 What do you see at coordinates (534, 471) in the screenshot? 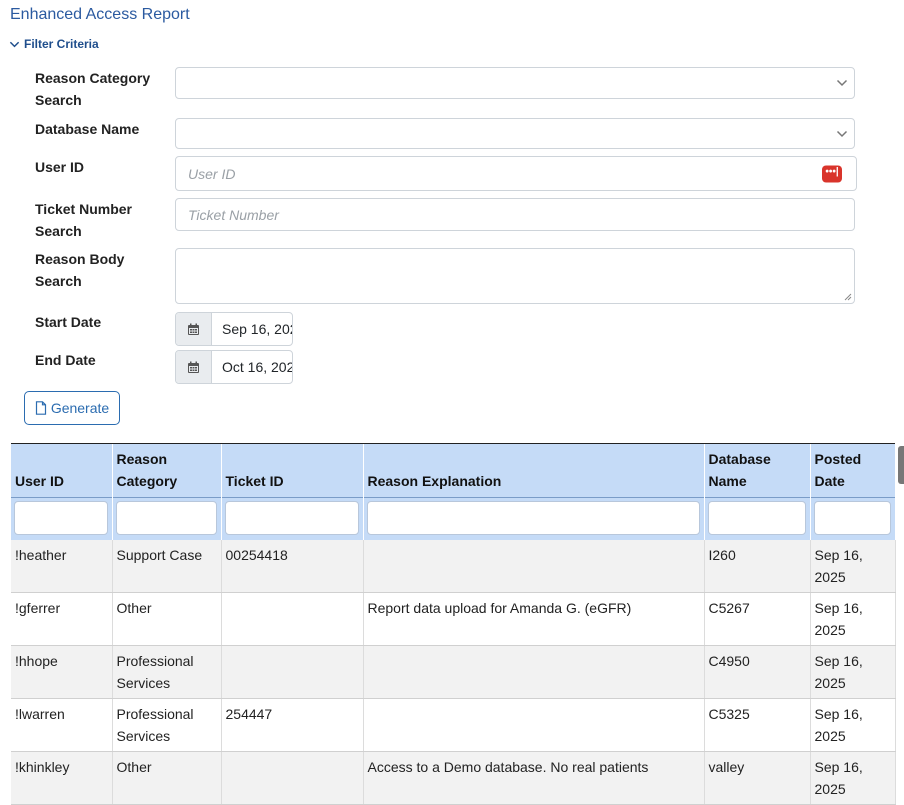
I see `column-header-reason-explanation: Reason Explanation` at bounding box center [534, 471].